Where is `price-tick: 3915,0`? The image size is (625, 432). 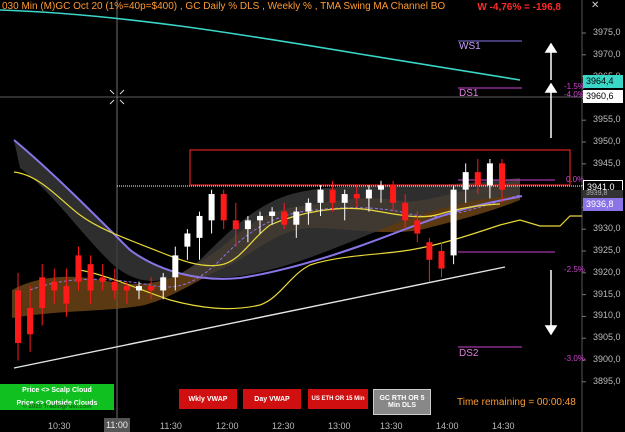
price-tick: 3915,0 is located at coordinates (607, 293).